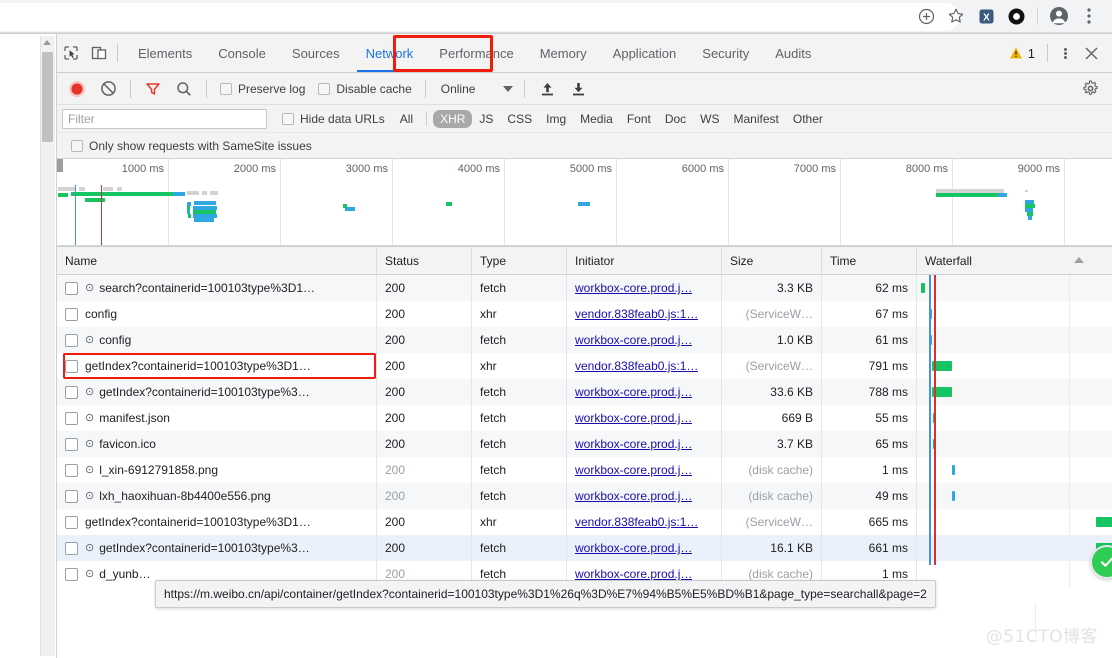 Image resolution: width=1112 pixels, height=658 pixels. I want to click on scrollbar-thumb, so click(47, 97).